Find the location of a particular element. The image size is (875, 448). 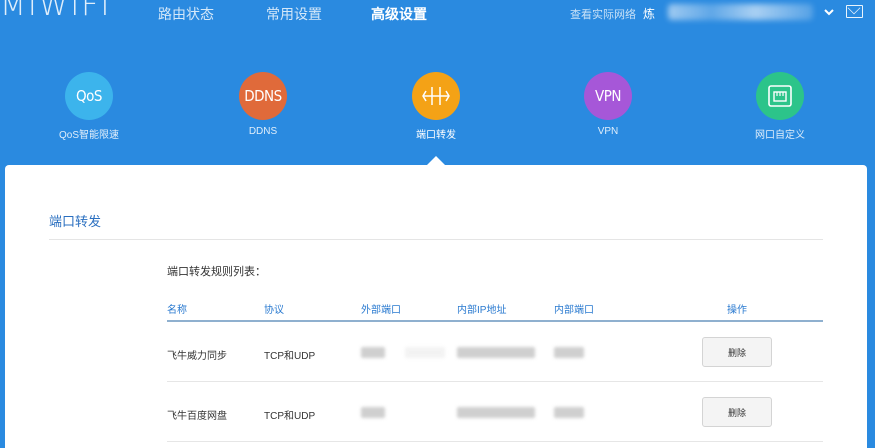

tool-label: QoS智能限速 is located at coordinates (88, 135).